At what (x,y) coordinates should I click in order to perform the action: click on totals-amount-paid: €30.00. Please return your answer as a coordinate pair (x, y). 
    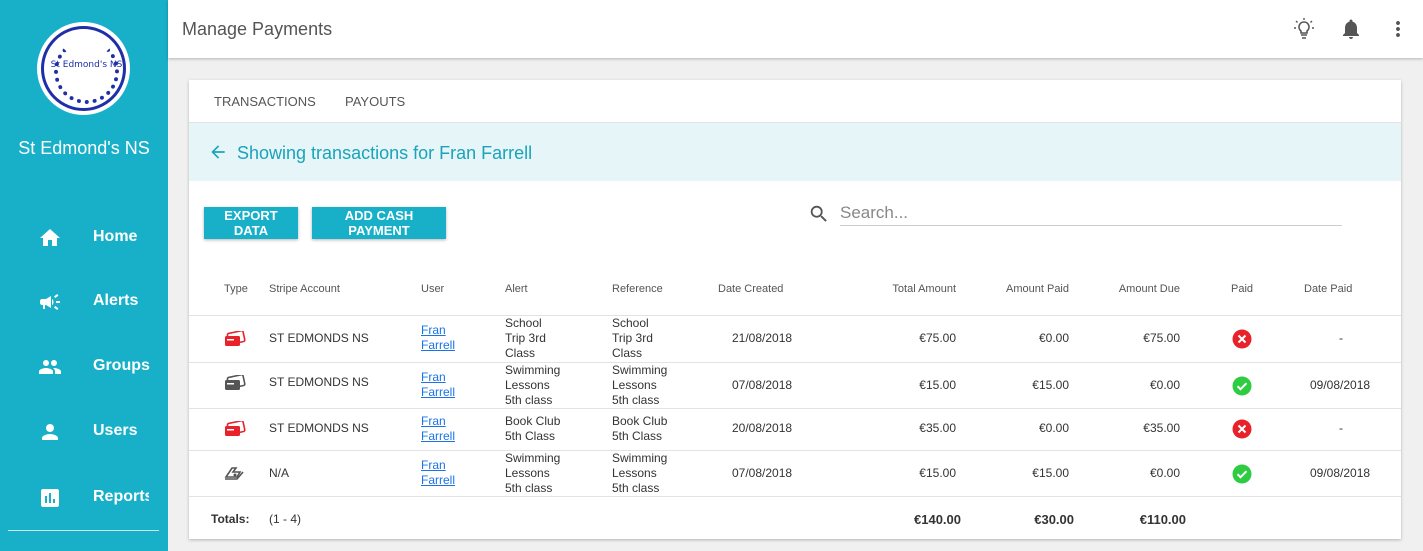
    Looking at the image, I should click on (1054, 519).